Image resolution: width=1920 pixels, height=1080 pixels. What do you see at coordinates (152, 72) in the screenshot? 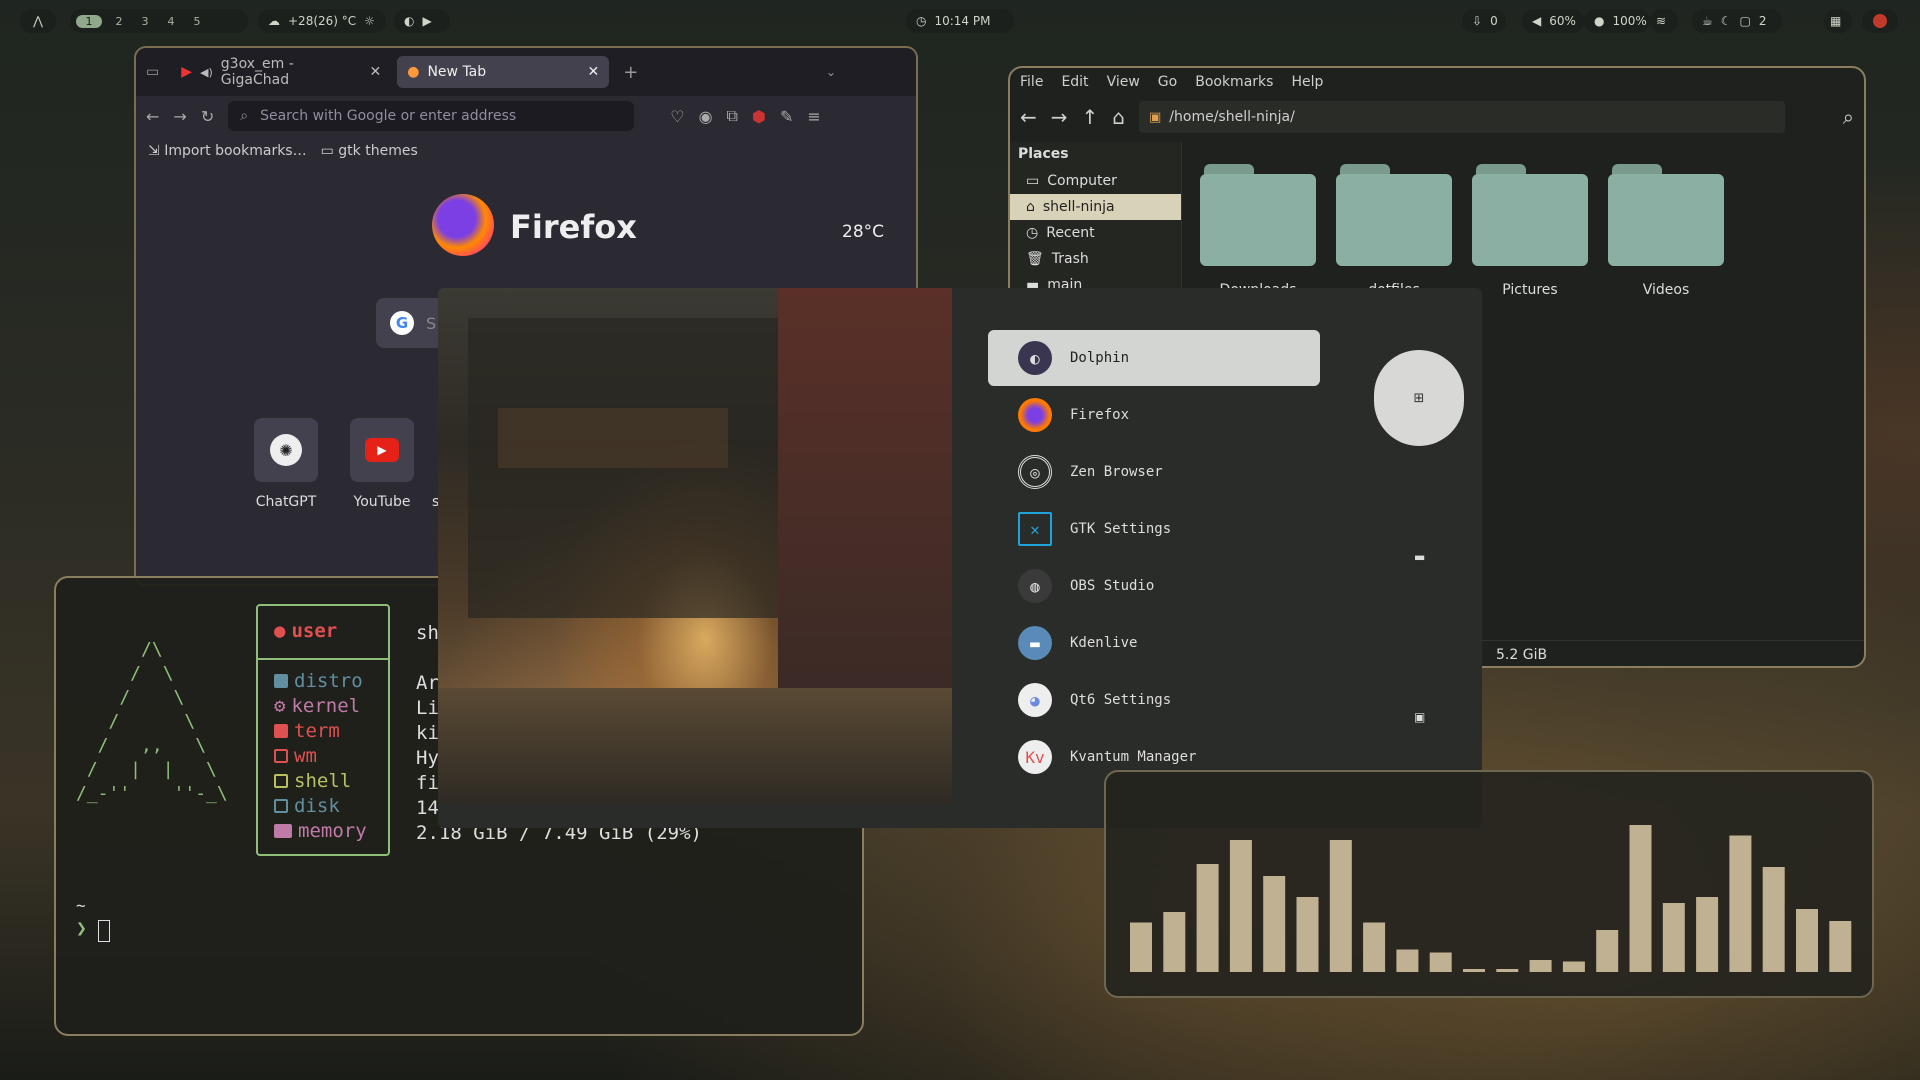
I see `tab-list-icon: ▭` at bounding box center [152, 72].